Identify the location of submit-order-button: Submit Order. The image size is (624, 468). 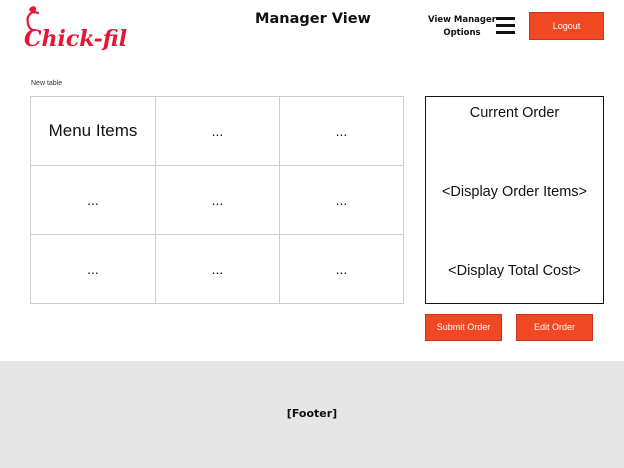
(463, 327).